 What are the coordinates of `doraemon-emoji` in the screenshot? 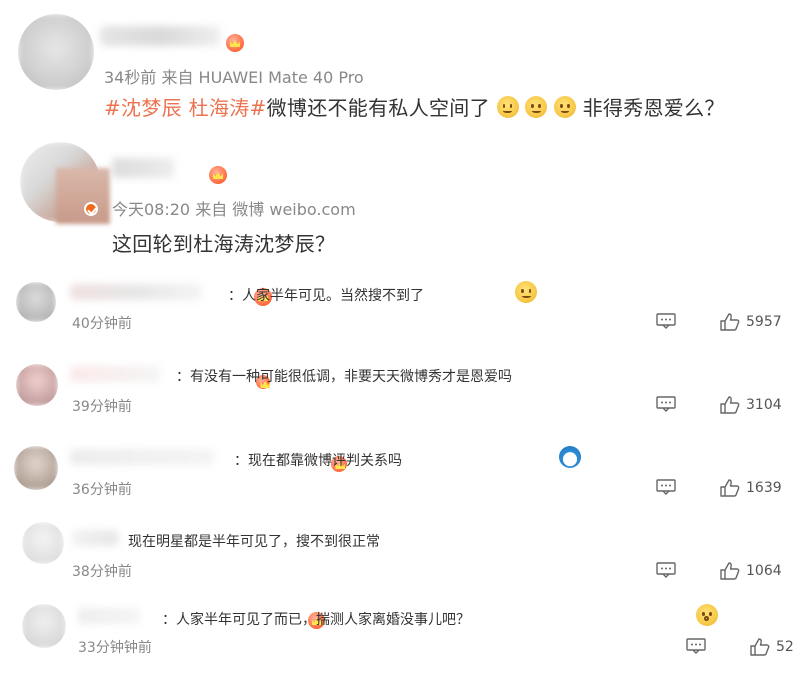 It's located at (569, 457).